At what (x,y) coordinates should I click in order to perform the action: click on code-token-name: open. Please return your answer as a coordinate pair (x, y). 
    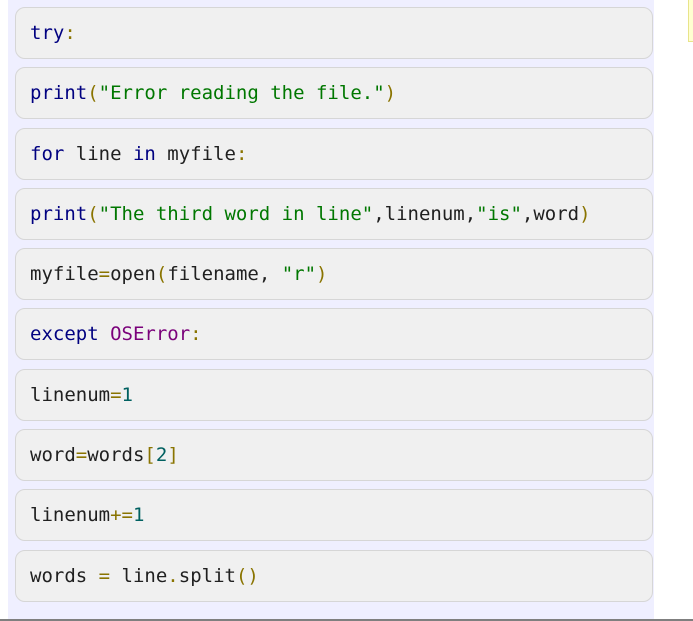
    Looking at the image, I should click on (133, 274).